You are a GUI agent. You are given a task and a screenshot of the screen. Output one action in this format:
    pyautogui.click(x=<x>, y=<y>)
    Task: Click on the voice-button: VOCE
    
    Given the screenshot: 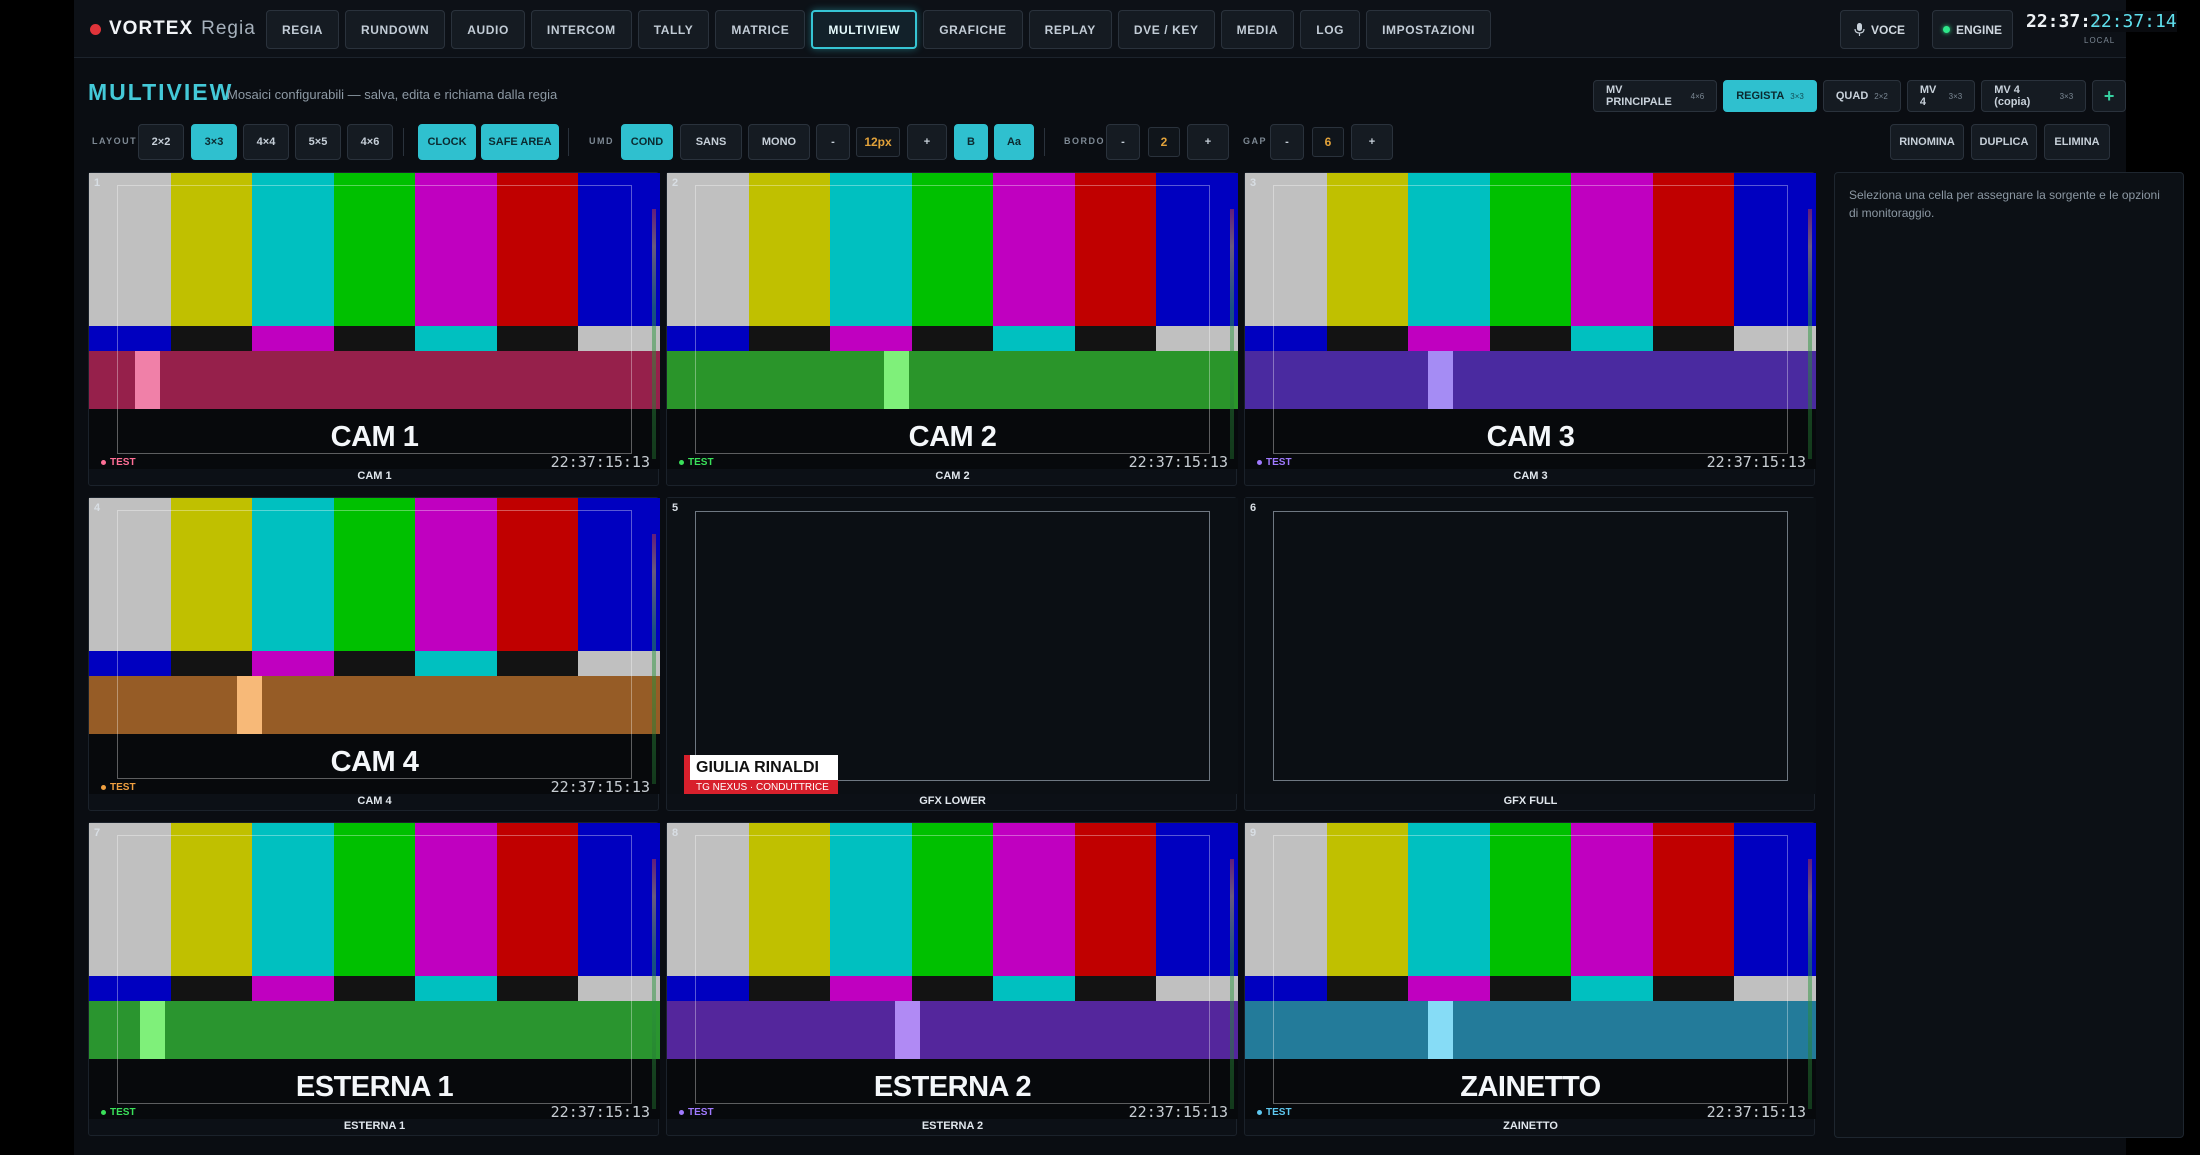 What is the action you would take?
    pyautogui.click(x=1879, y=29)
    